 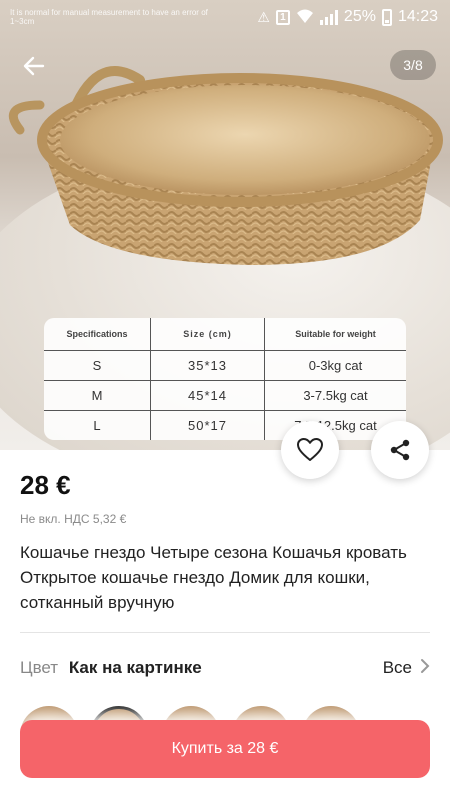 What do you see at coordinates (225, 17) in the screenshot?
I see `status-bar: ⚠ 1 25% 14:23` at bounding box center [225, 17].